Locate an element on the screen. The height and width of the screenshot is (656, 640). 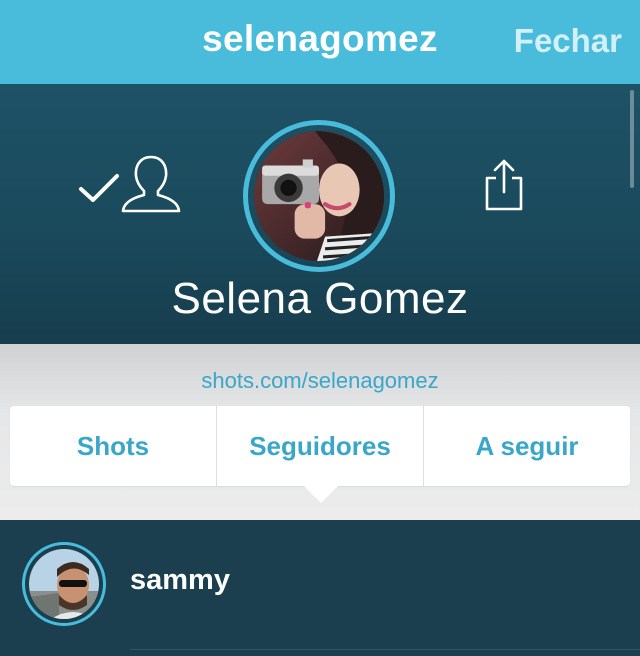
username: sammy is located at coordinates (180, 580).